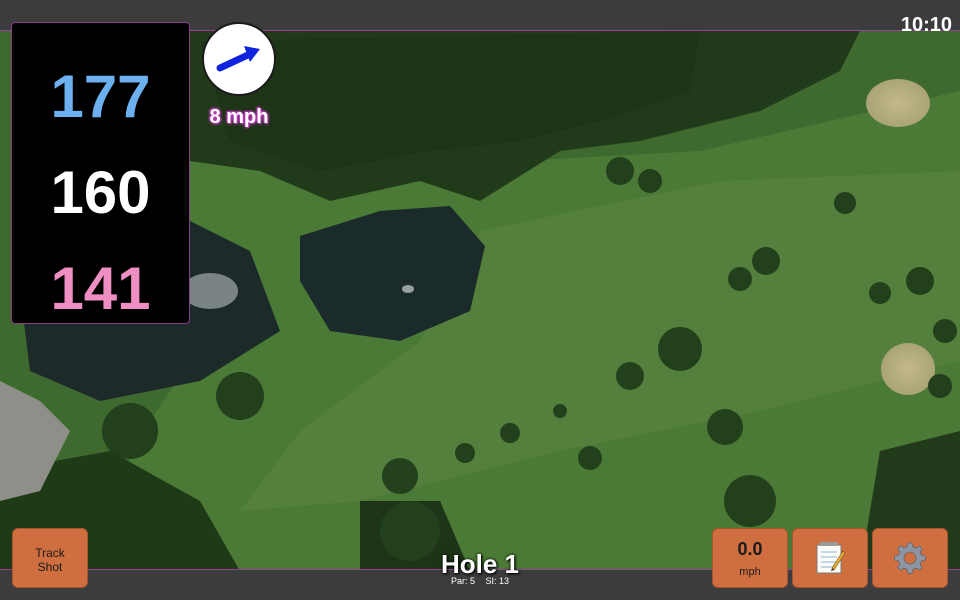  What do you see at coordinates (497, 581) in the screenshot?
I see `hole-stroke-index: SI: 13` at bounding box center [497, 581].